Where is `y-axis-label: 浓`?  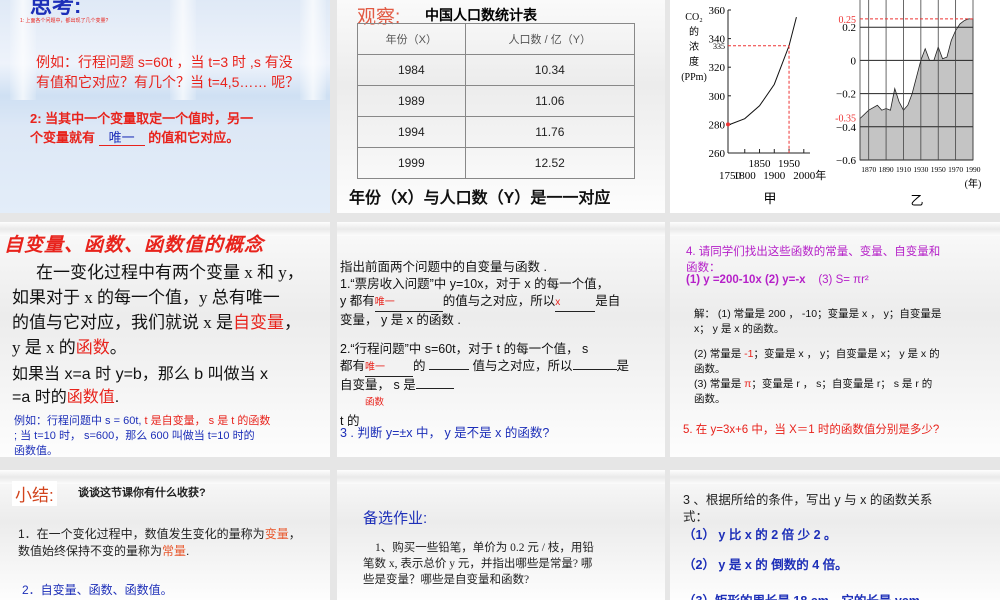 y-axis-label: 浓 is located at coordinates (694, 47).